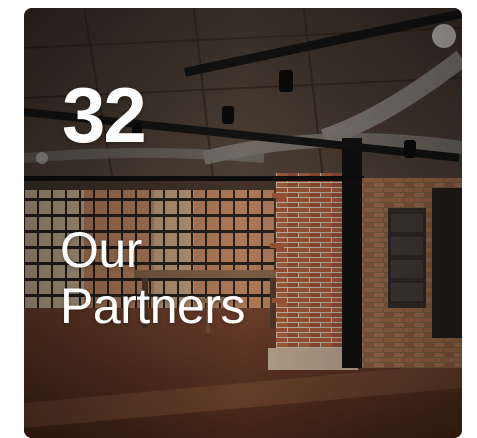  Describe the element at coordinates (104, 115) in the screenshot. I see `partners-count: 32` at that location.